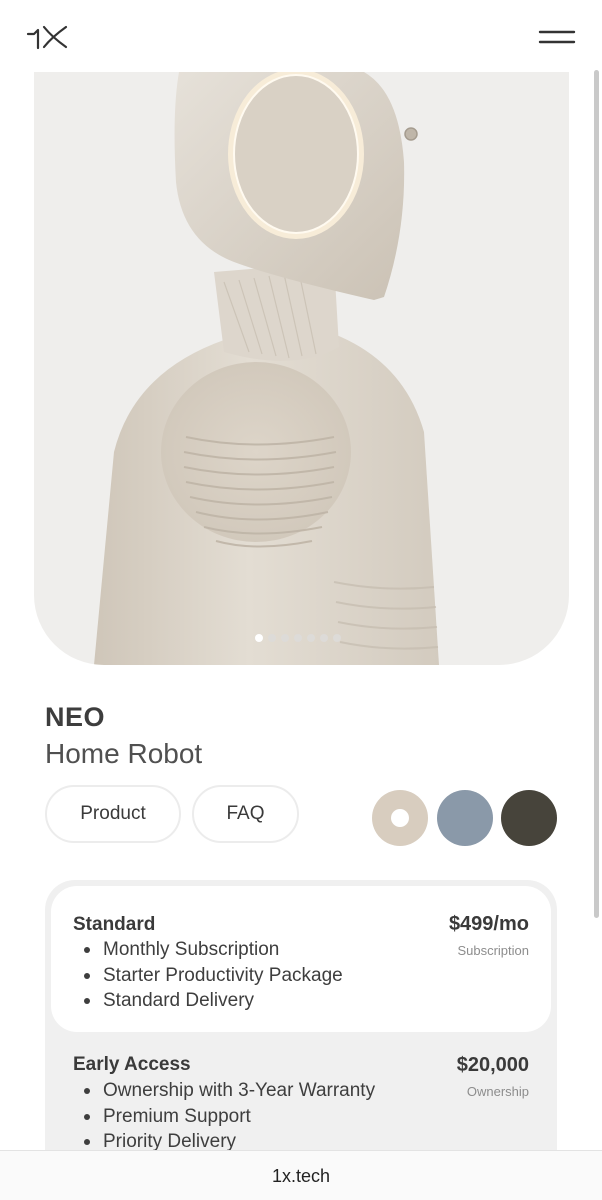  What do you see at coordinates (124, 753) in the screenshot?
I see `product-subtitle: Home Robot` at bounding box center [124, 753].